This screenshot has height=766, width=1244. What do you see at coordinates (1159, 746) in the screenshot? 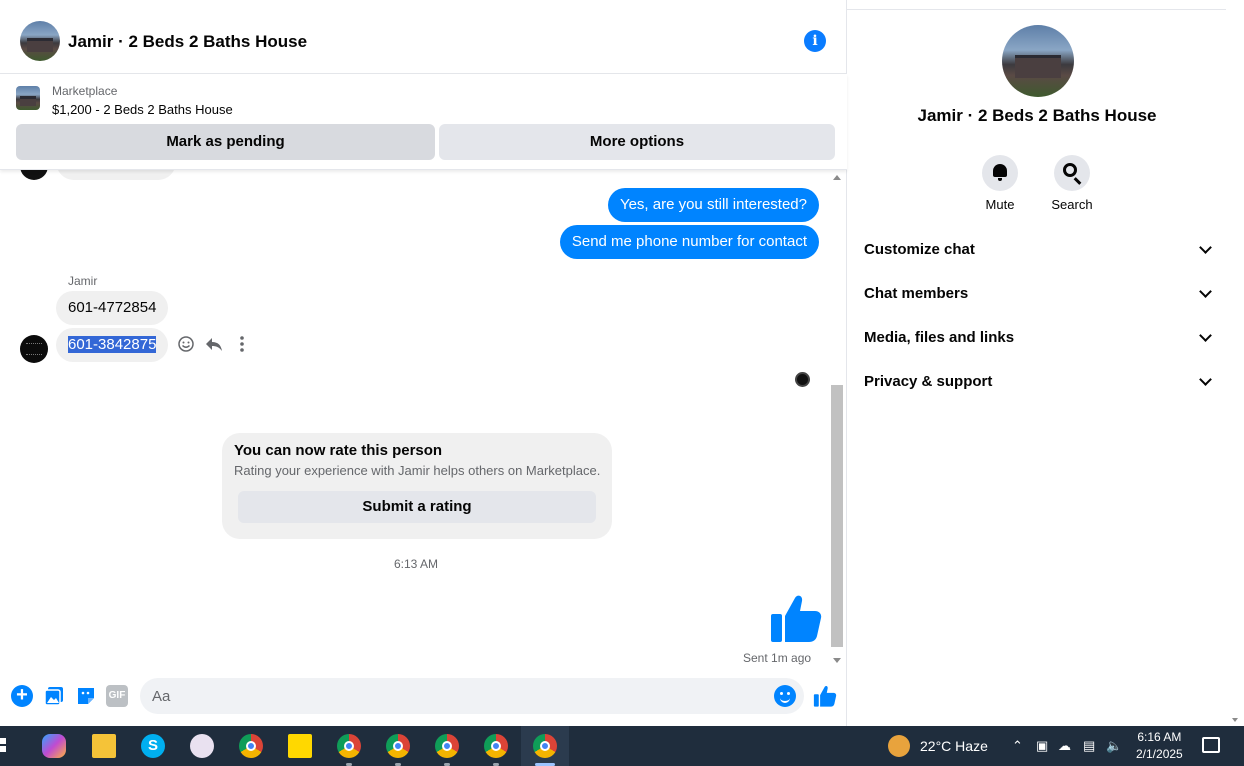
I see `system-clock: 6:16 AM 2/1/2025` at bounding box center [1159, 746].